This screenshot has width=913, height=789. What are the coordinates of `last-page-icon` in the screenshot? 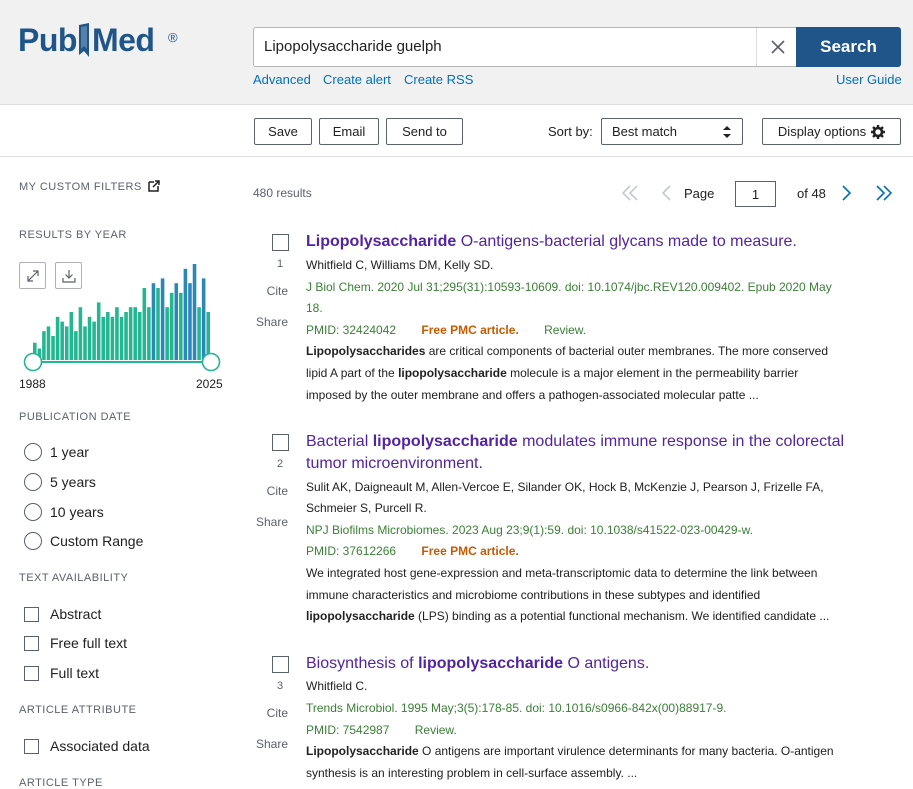 It's located at (884, 193).